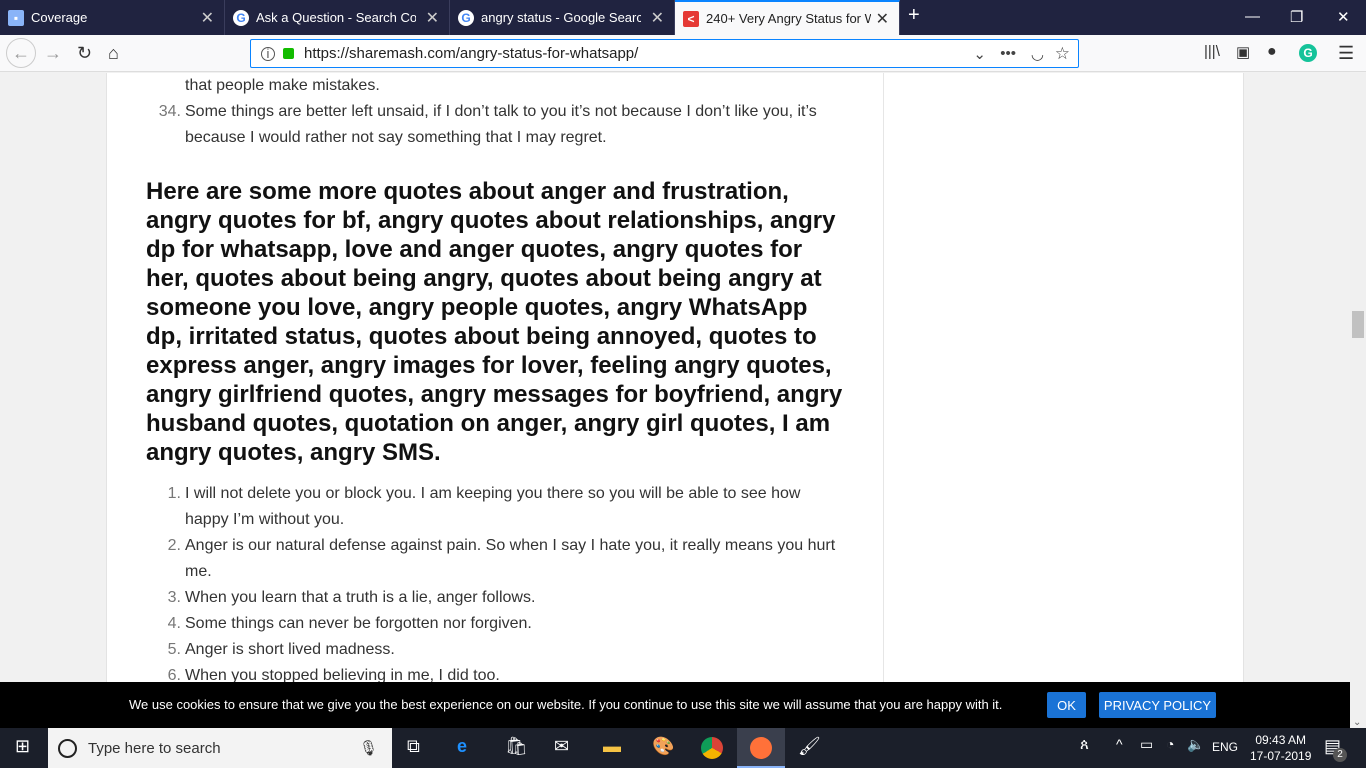 The image size is (1366, 768). What do you see at coordinates (809, 746) in the screenshot?
I see `paint3d-icon: 🖌` at bounding box center [809, 746].